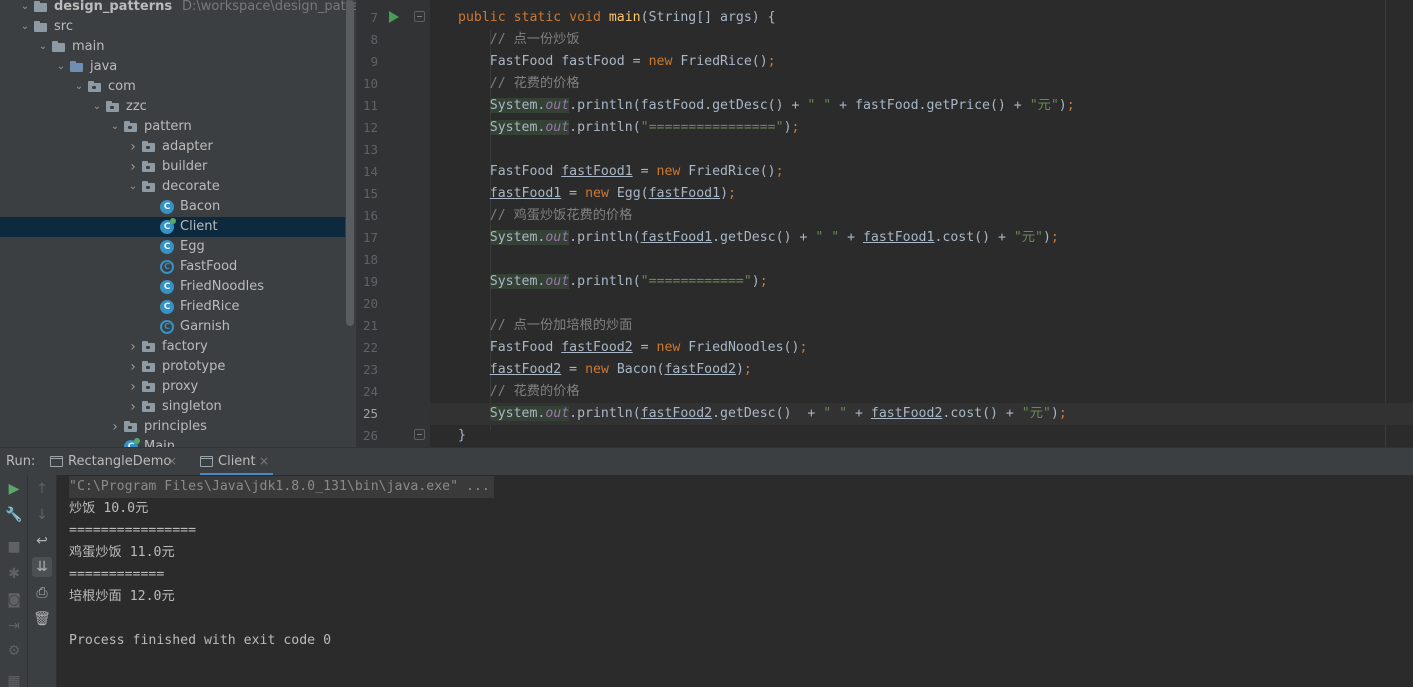  Describe the element at coordinates (172, 207) in the screenshot. I see `tree-item-bacon: C Bacon` at that location.